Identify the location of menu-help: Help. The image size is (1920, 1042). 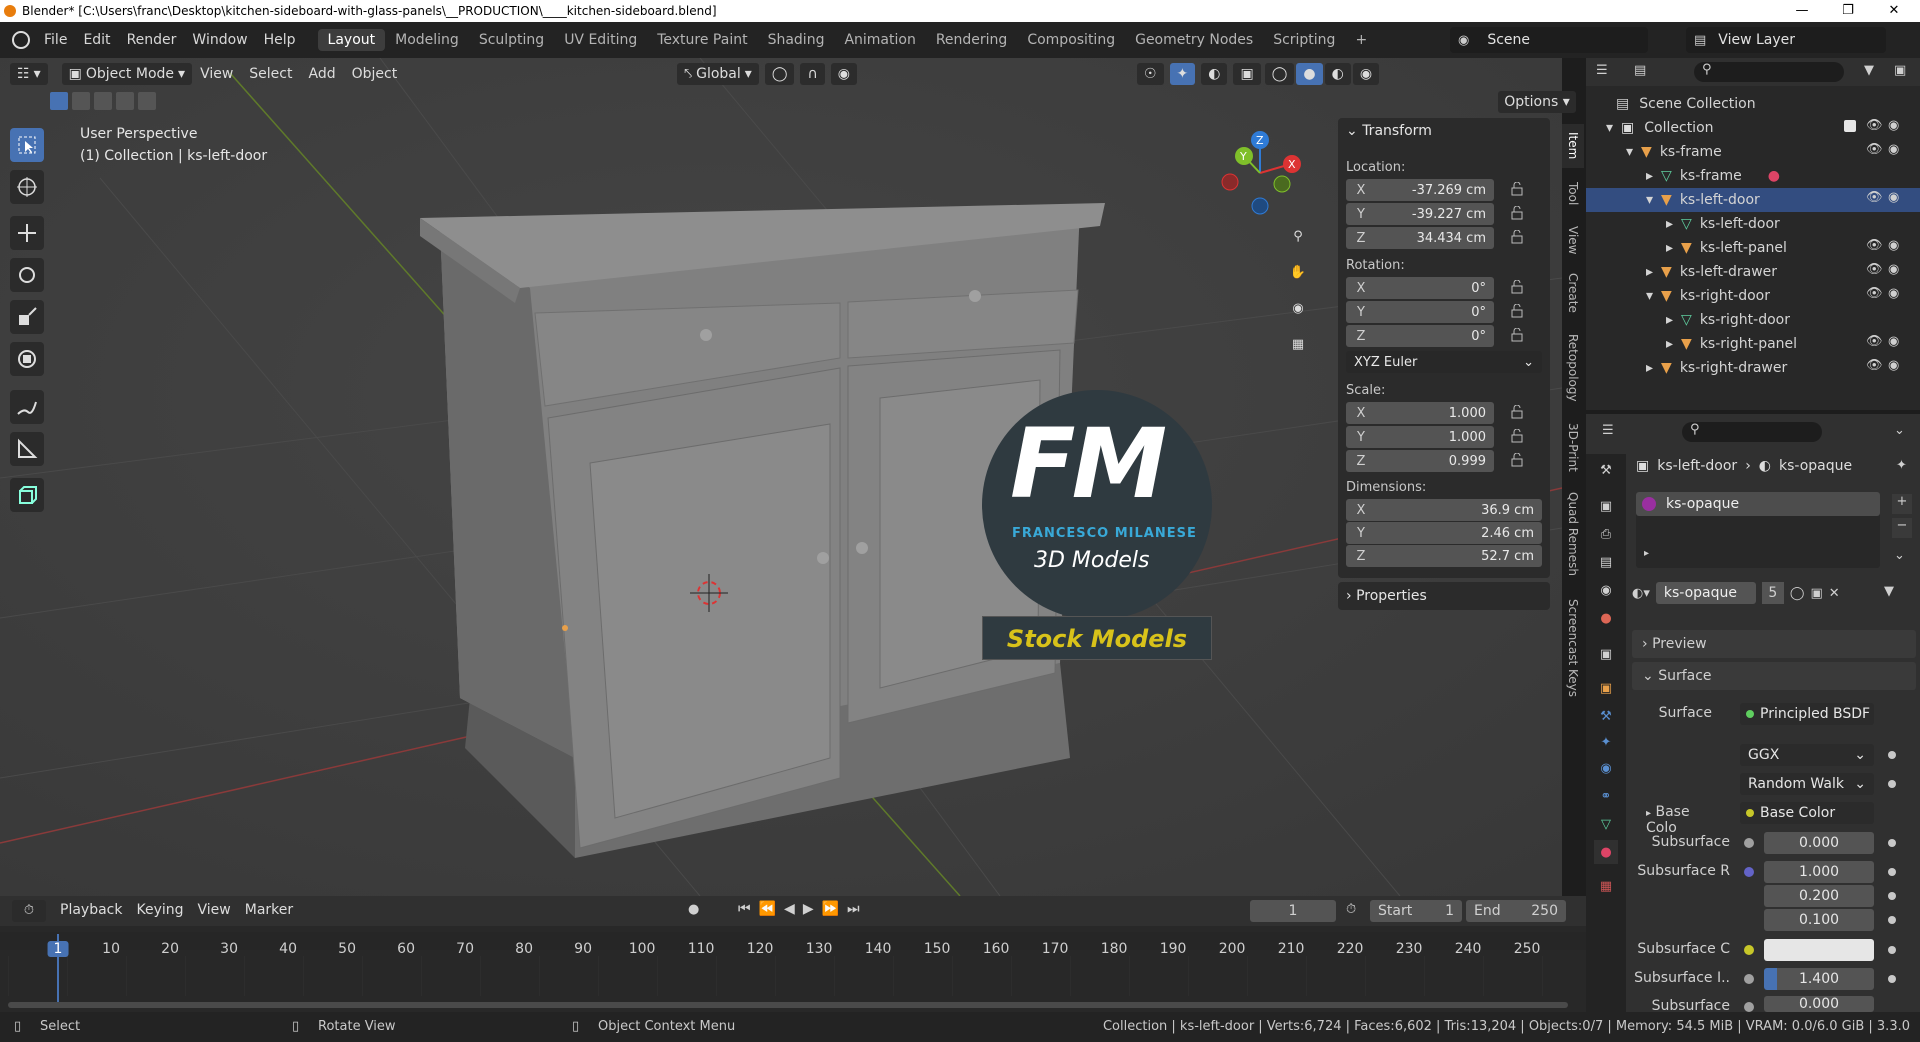
(280, 40).